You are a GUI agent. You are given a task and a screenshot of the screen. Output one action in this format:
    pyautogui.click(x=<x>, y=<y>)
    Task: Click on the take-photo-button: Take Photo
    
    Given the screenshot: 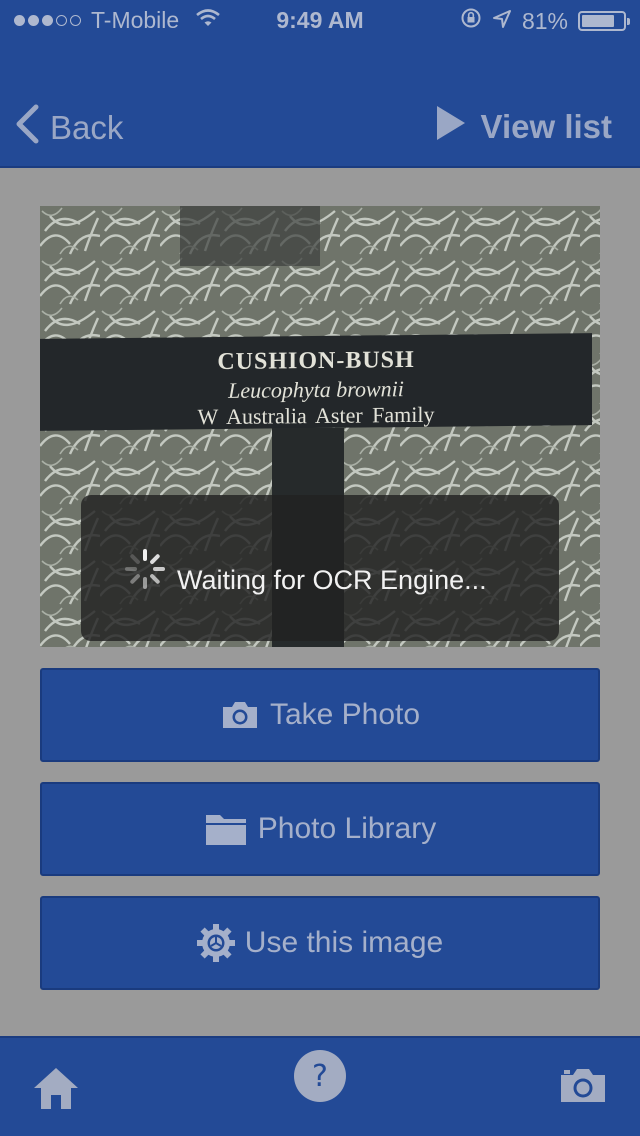 What is the action you would take?
    pyautogui.click(x=320, y=715)
    